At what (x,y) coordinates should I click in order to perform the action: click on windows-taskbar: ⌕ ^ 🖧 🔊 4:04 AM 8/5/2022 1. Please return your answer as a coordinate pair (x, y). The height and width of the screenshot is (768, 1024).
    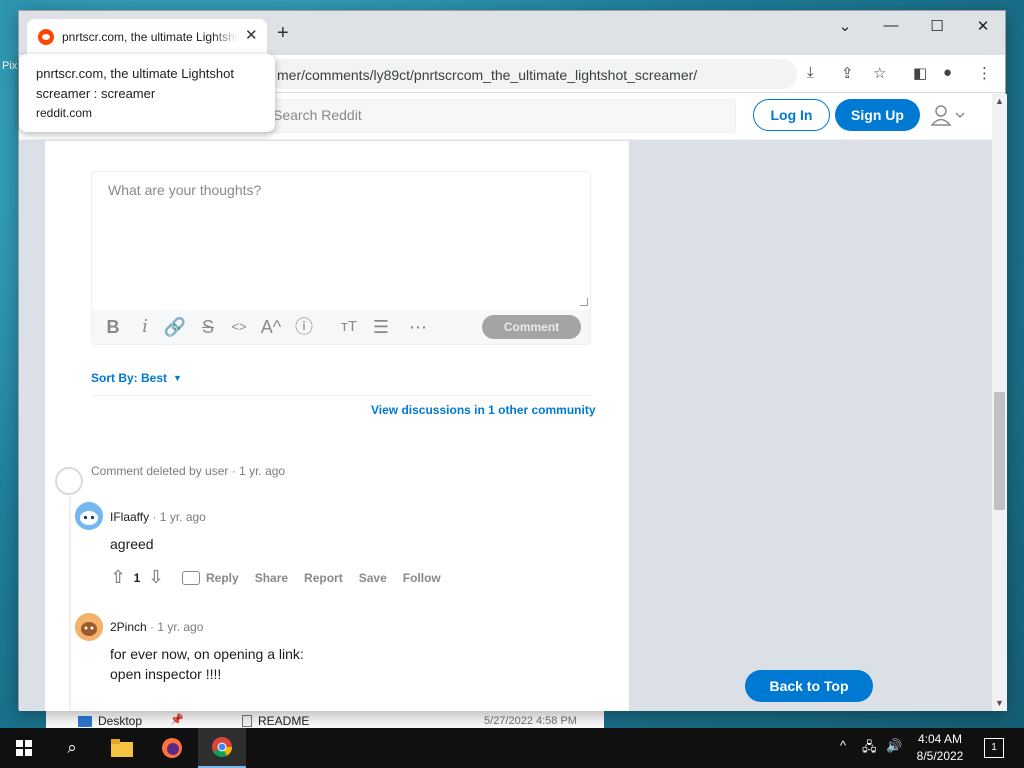
    Looking at the image, I should click on (512, 748).